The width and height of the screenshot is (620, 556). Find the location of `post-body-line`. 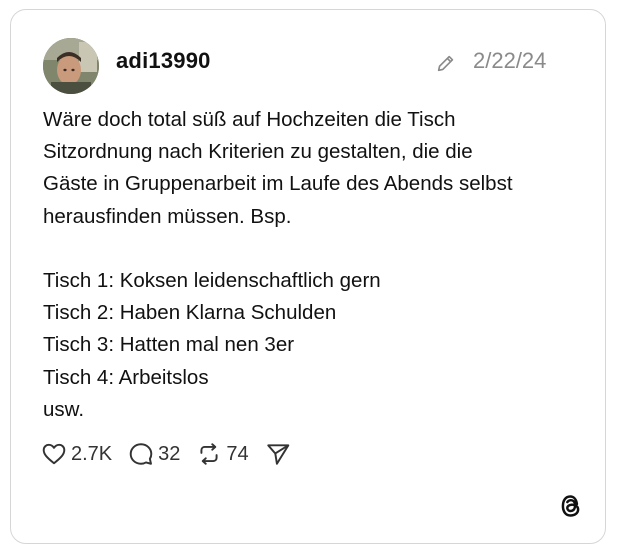

post-body-line is located at coordinates (313, 249).